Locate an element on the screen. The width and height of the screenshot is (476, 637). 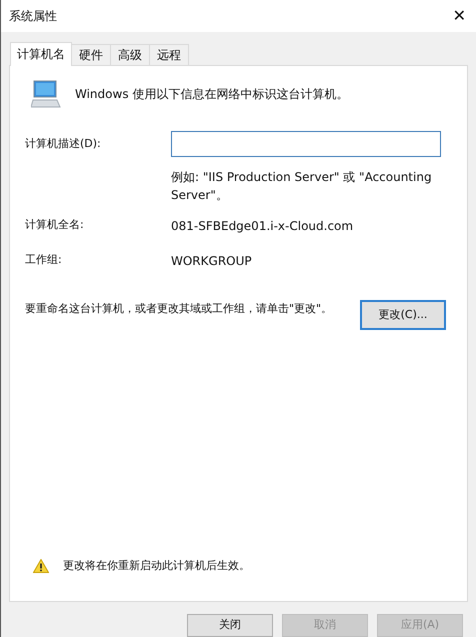
description-field is located at coordinates (306, 143).